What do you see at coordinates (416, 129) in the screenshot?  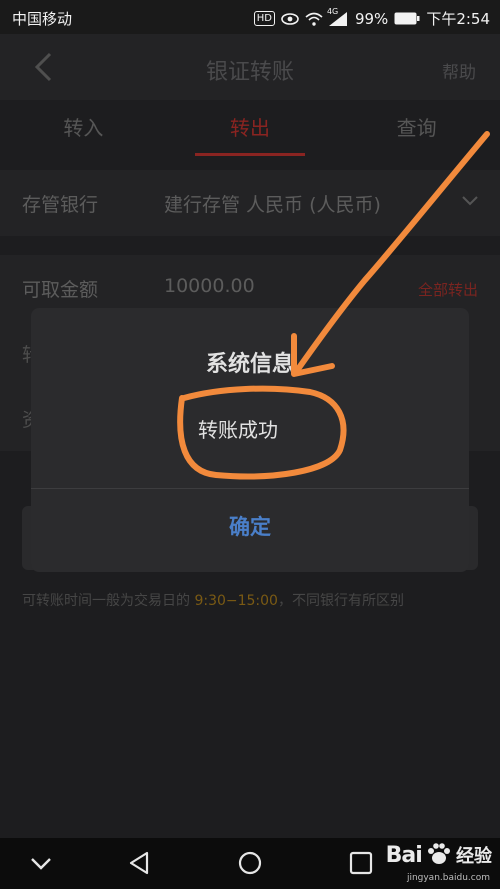 I see `tab-query: 查询` at bounding box center [416, 129].